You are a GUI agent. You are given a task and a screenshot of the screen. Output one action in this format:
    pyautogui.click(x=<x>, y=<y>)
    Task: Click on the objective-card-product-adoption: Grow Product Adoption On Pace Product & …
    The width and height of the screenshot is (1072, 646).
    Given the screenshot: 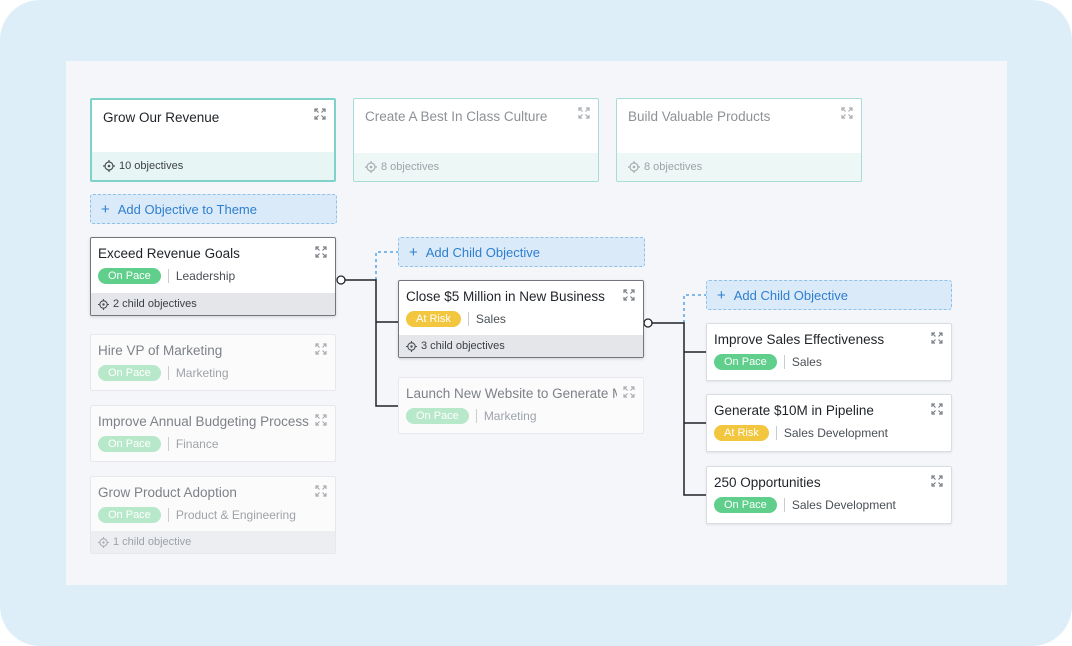 What is the action you would take?
    pyautogui.click(x=213, y=515)
    